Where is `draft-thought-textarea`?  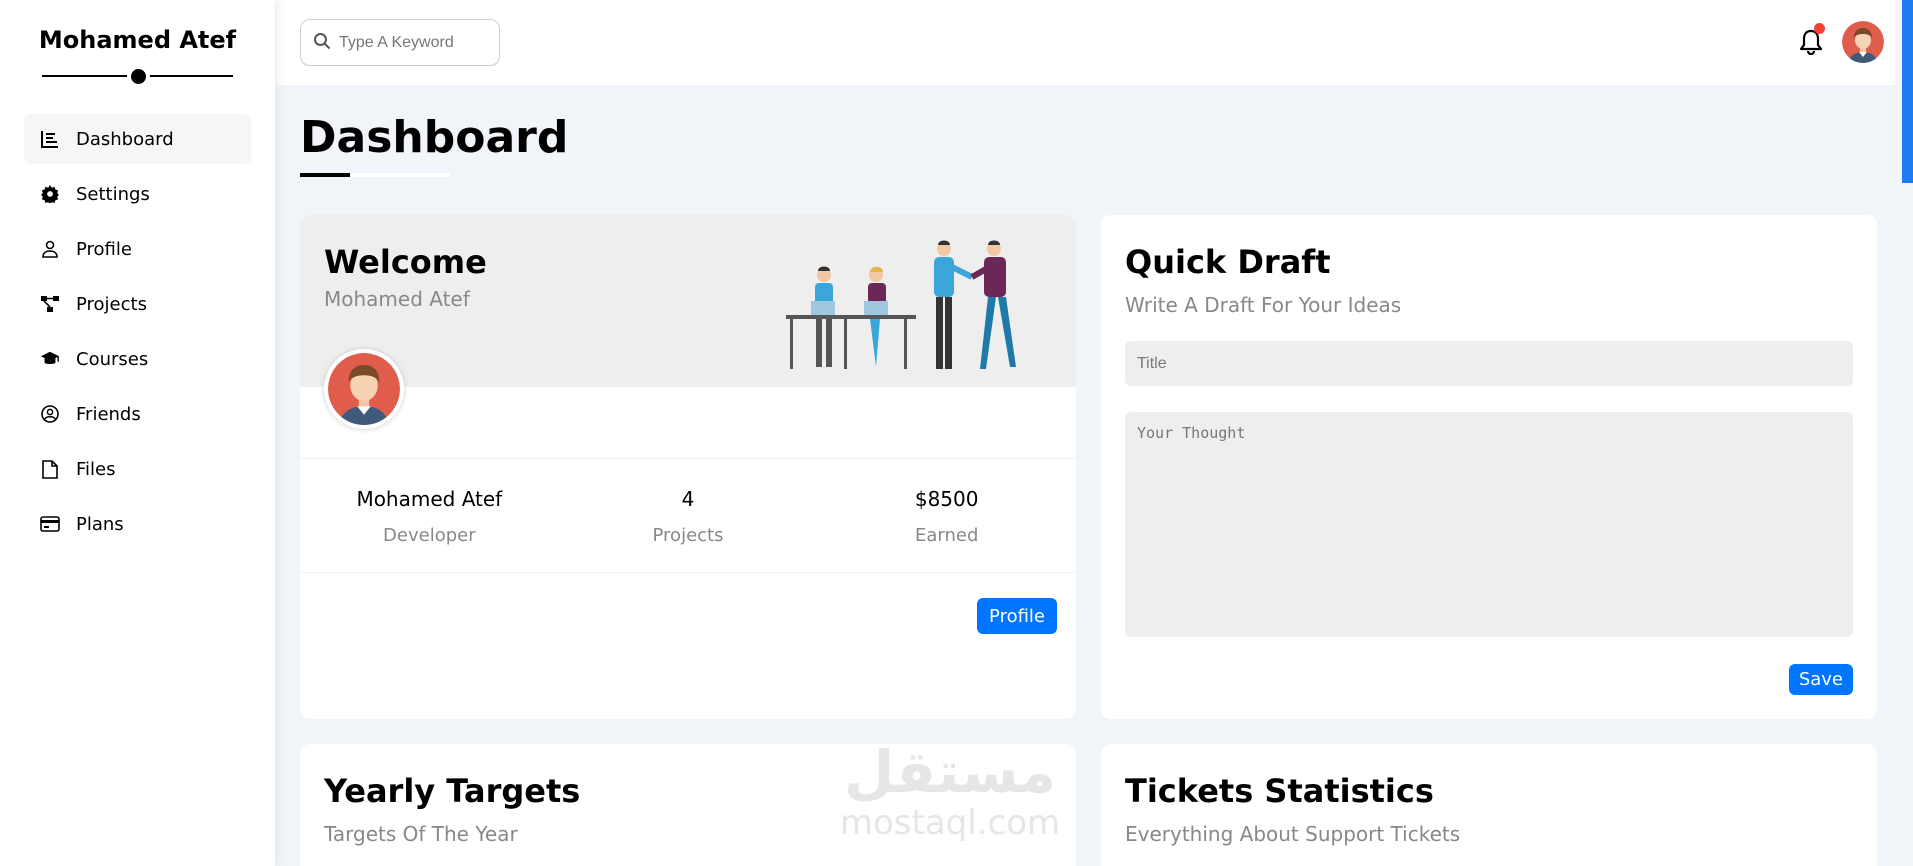
draft-thought-textarea is located at coordinates (1489, 524).